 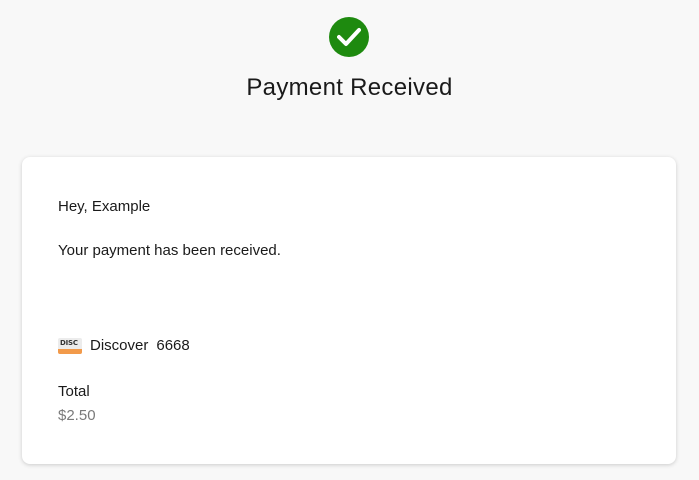 I want to click on card-last4: 6668, so click(x=173, y=345).